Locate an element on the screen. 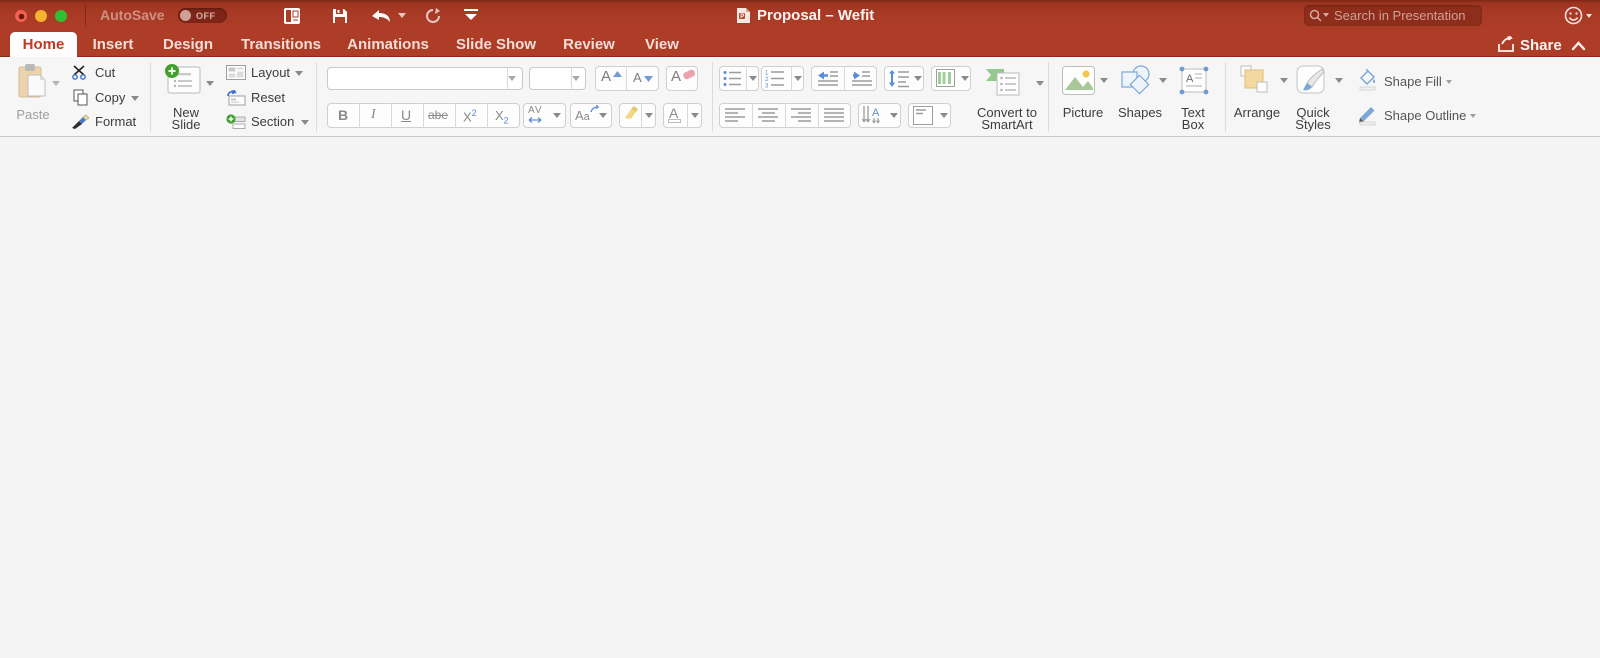 This screenshot has height=658, width=1600. svg-text: 1 is located at coordinates (767, 74).